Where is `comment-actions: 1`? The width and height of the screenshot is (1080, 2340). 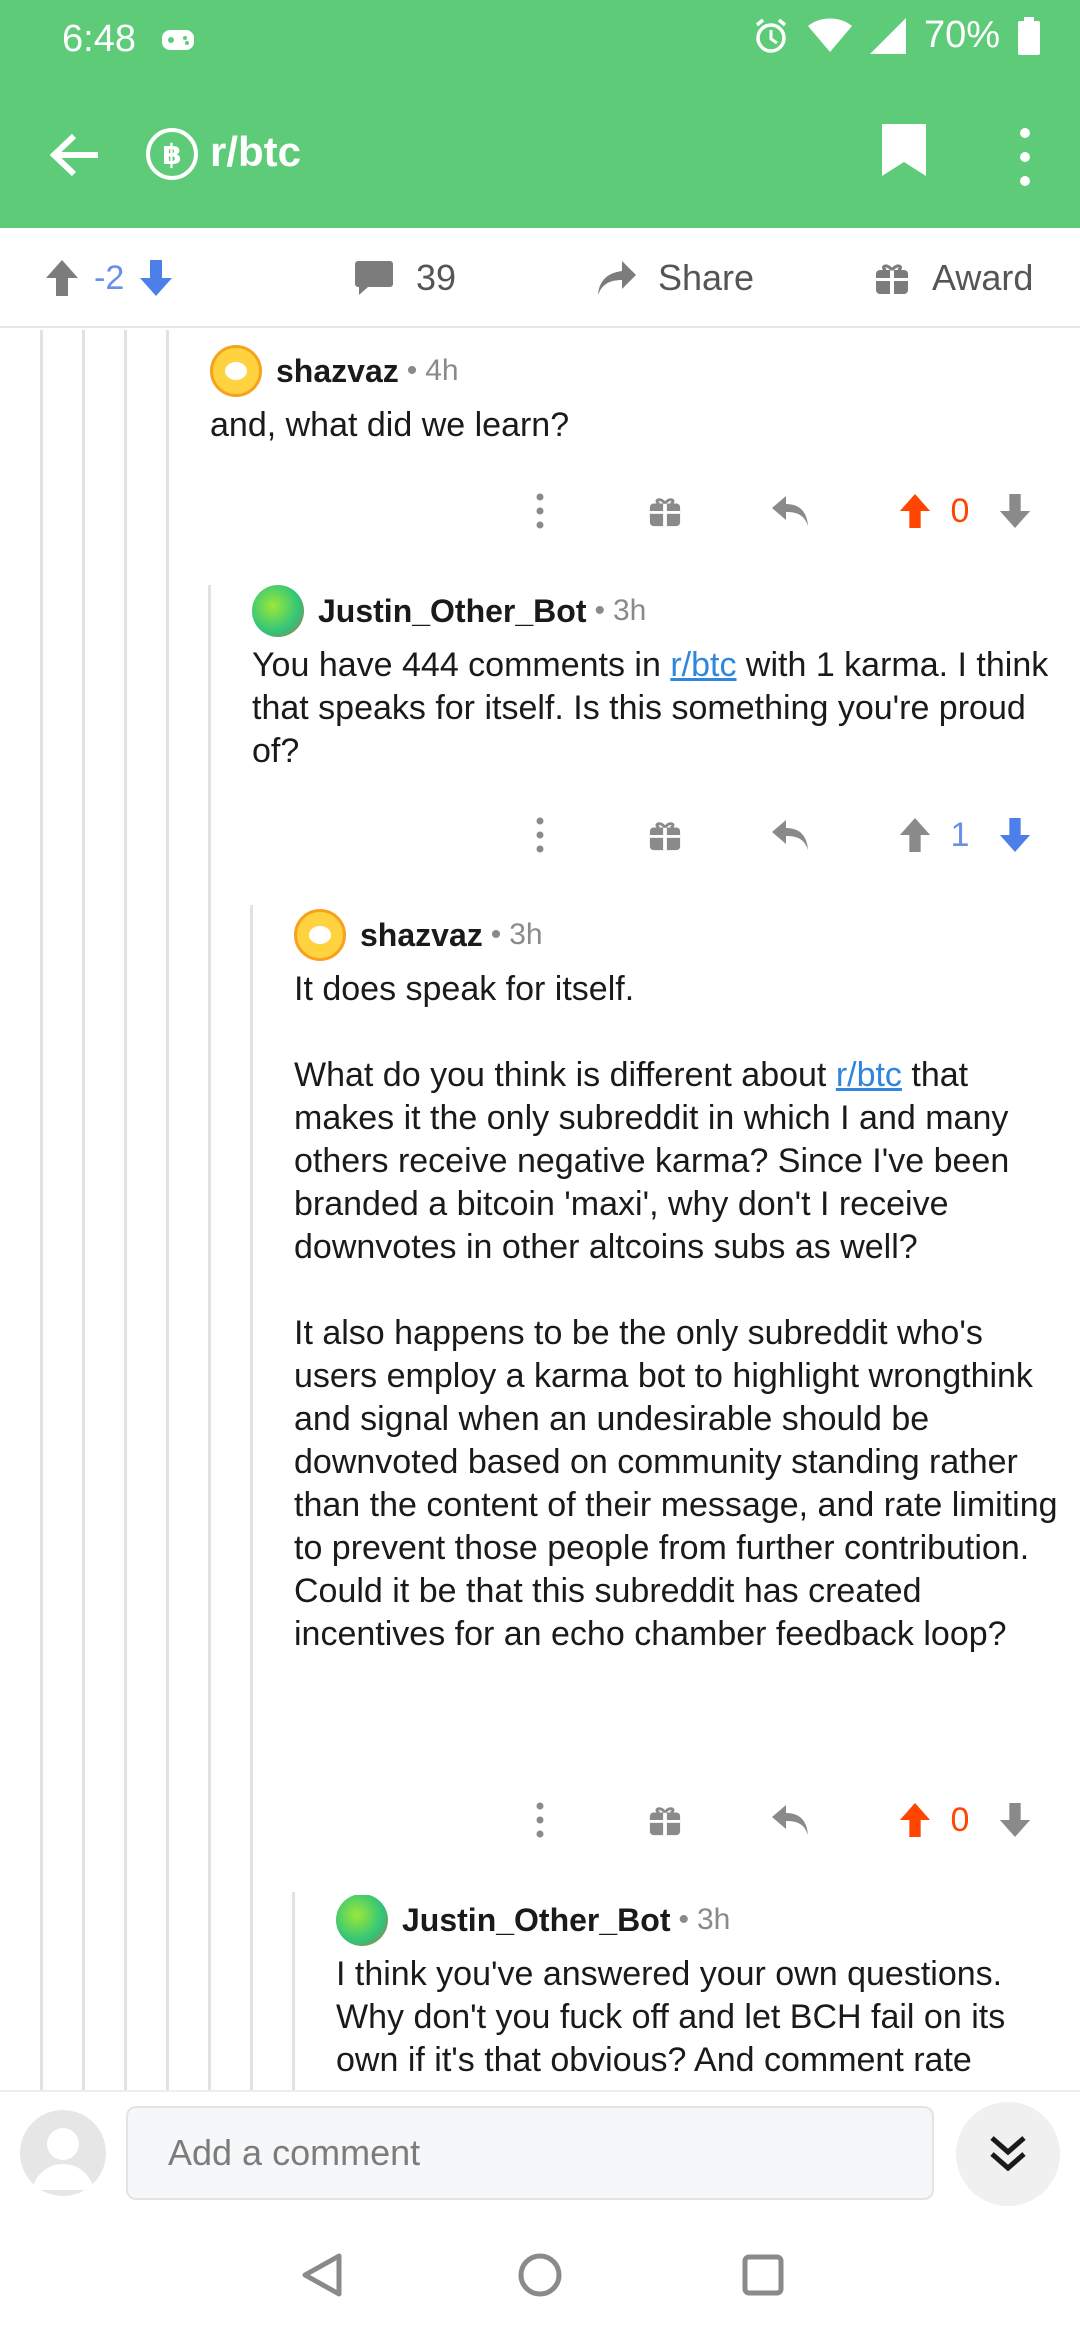 comment-actions: 1 is located at coordinates (780, 835).